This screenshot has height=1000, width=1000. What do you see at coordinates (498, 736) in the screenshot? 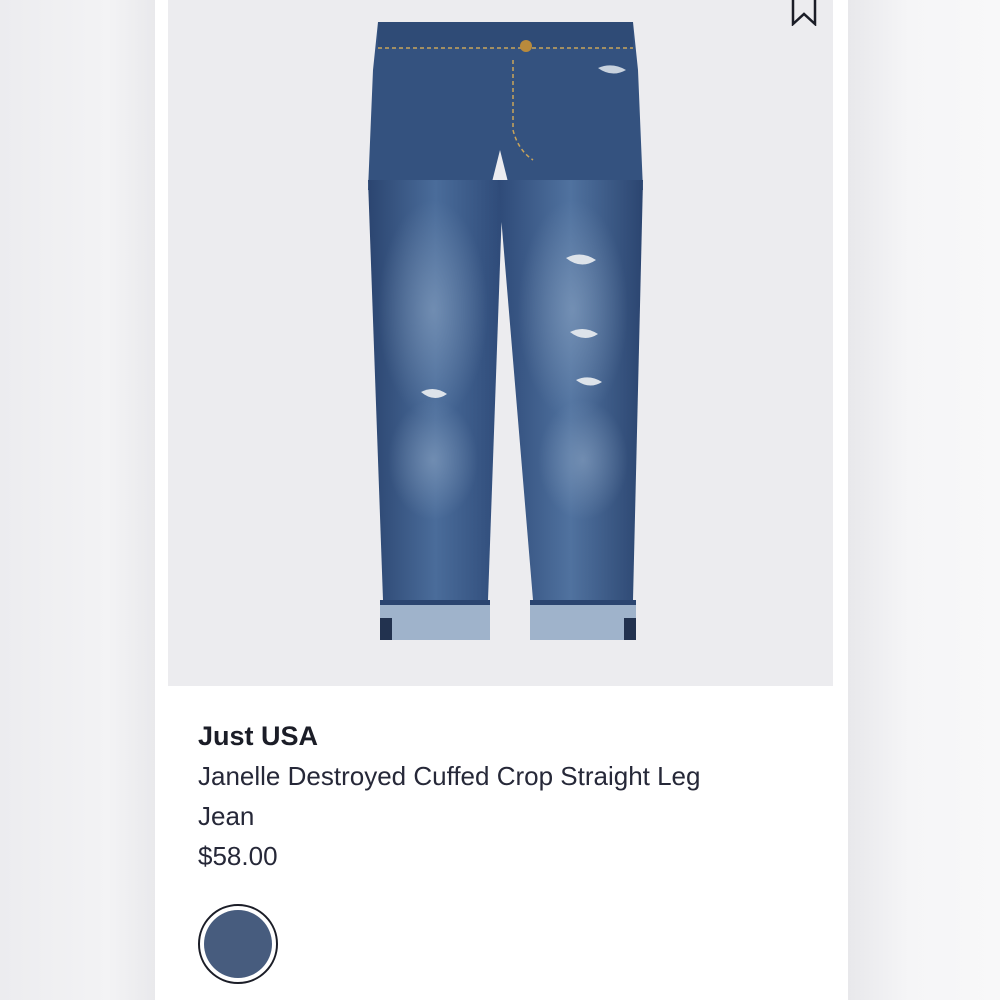
I see `product-brand: Just USA` at bounding box center [498, 736].